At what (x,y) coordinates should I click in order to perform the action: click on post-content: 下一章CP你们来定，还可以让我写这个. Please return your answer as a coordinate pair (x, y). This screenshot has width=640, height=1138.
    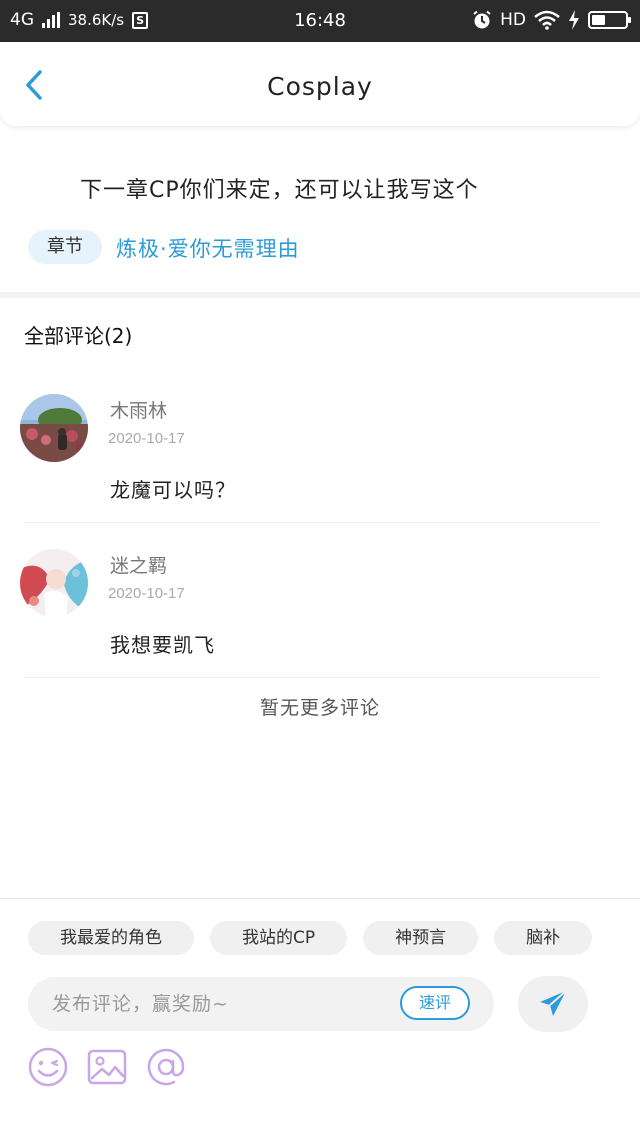
    Looking at the image, I should click on (279, 190).